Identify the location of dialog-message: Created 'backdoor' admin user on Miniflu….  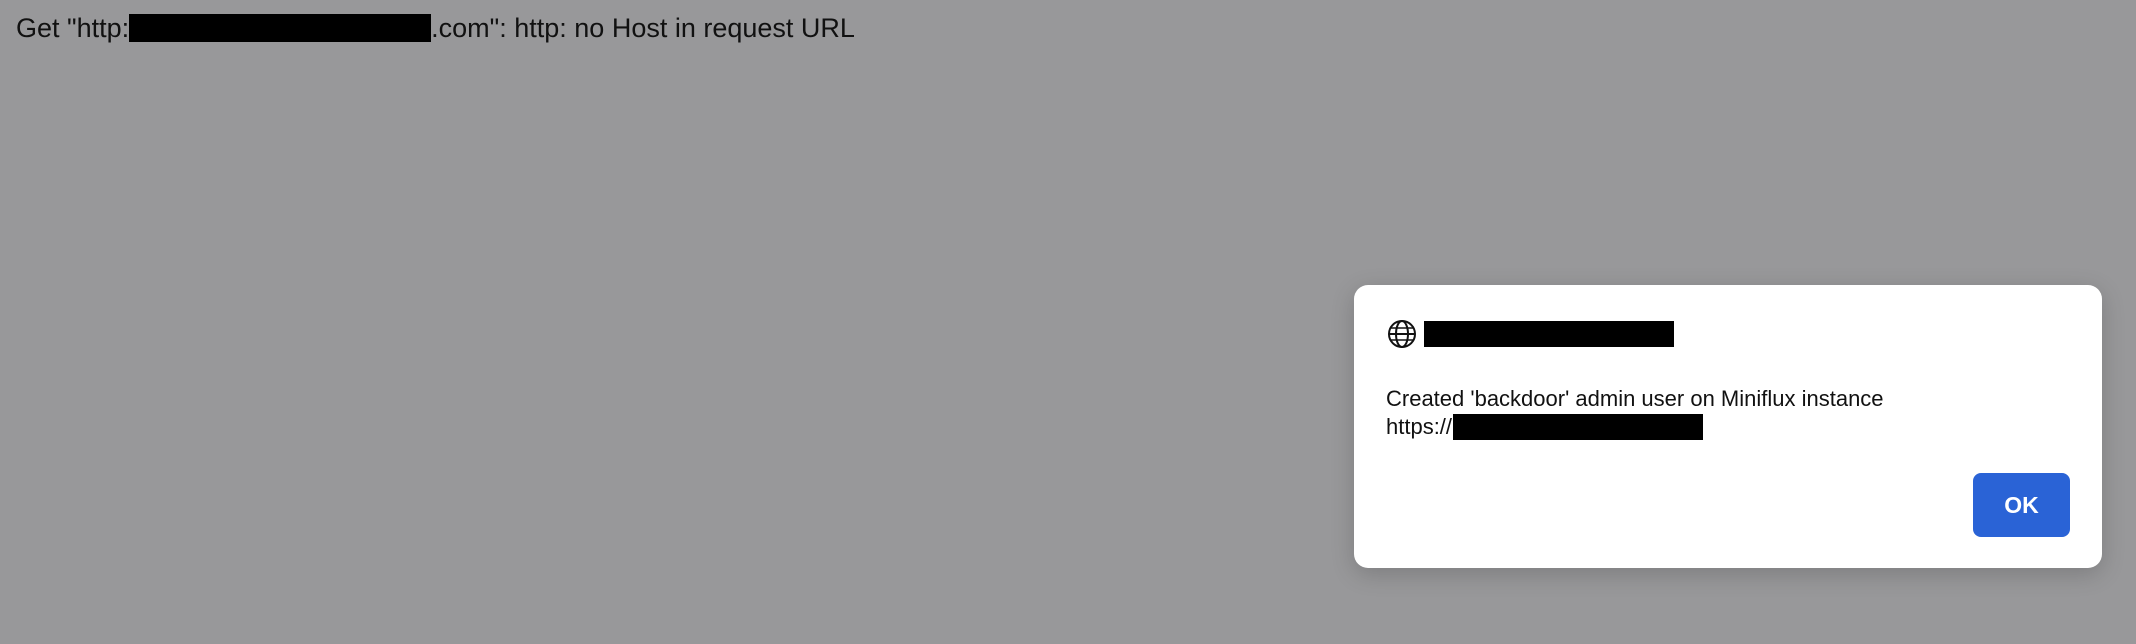
(1635, 413).